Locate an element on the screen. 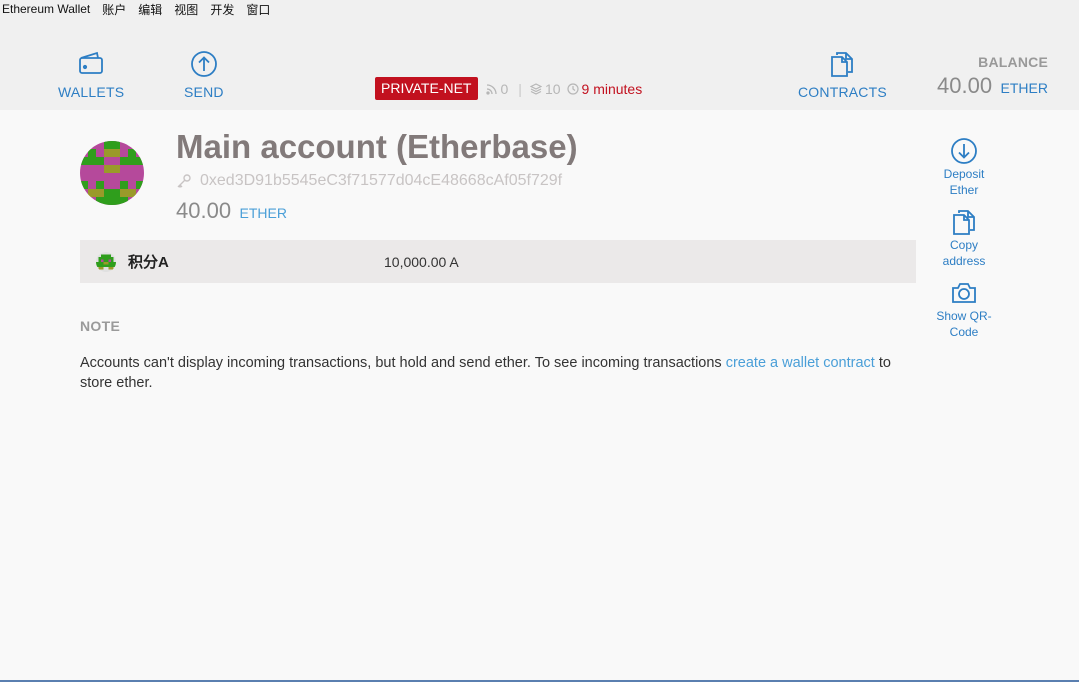 Image resolution: width=1079 pixels, height=682 pixels. copy-address-button: Copy address is located at coordinates (964, 238).